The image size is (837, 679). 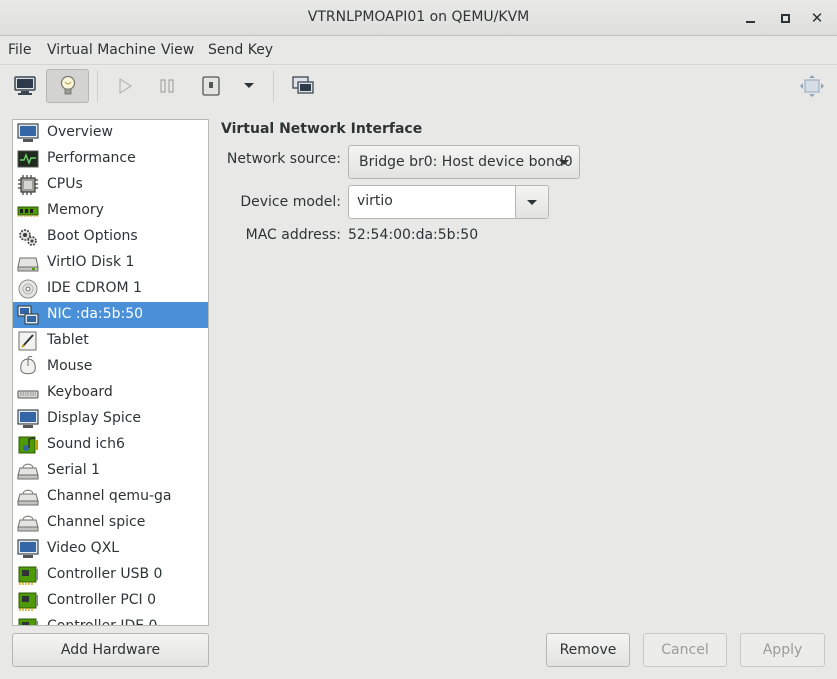 I want to click on close-button: ✕, so click(x=817, y=18).